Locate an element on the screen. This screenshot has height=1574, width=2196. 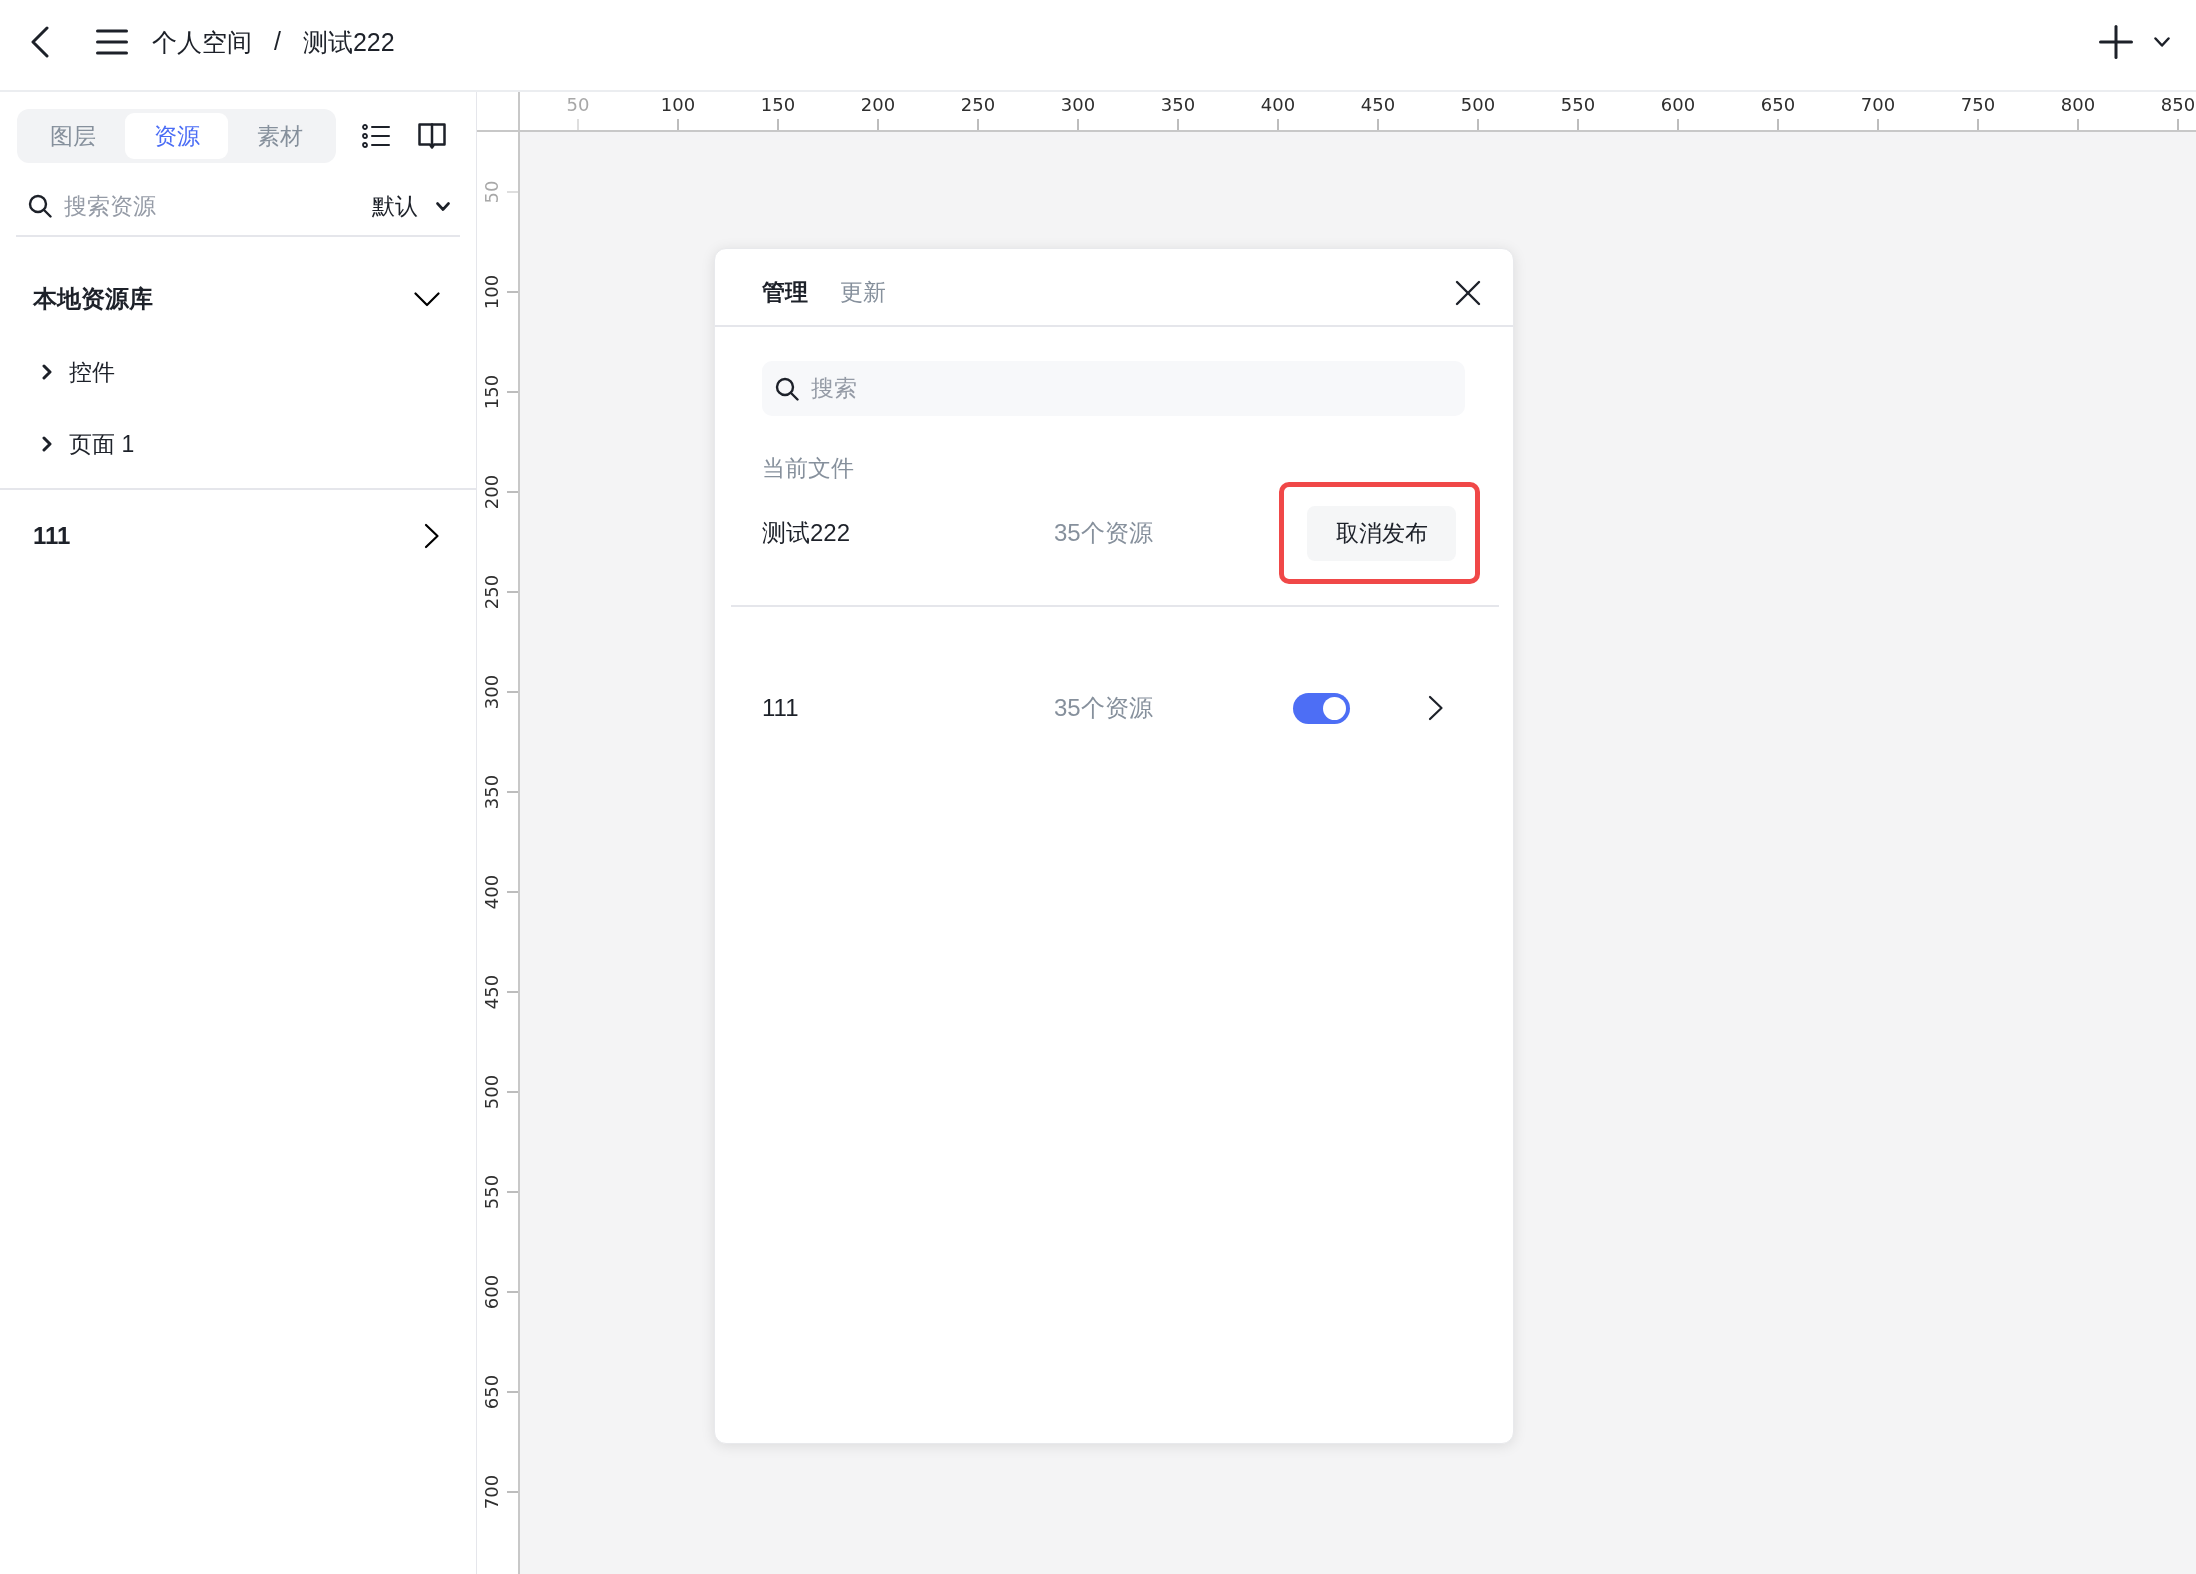
sidebar-tab: 资源 is located at coordinates (176, 136).